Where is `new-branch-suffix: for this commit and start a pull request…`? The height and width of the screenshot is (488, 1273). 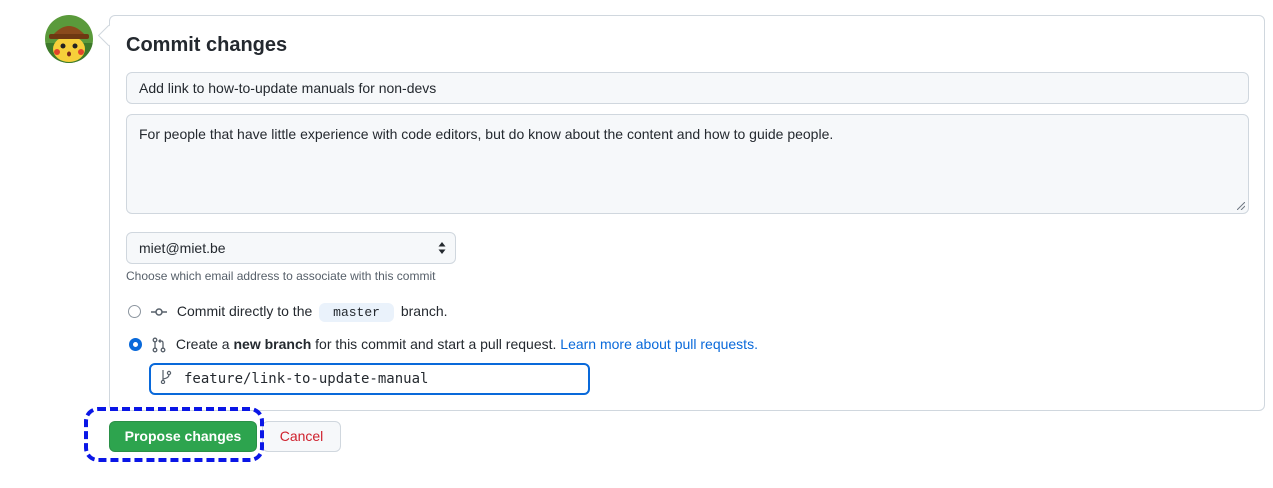
new-branch-suffix: for this commit and start a pull request… is located at coordinates (436, 344).